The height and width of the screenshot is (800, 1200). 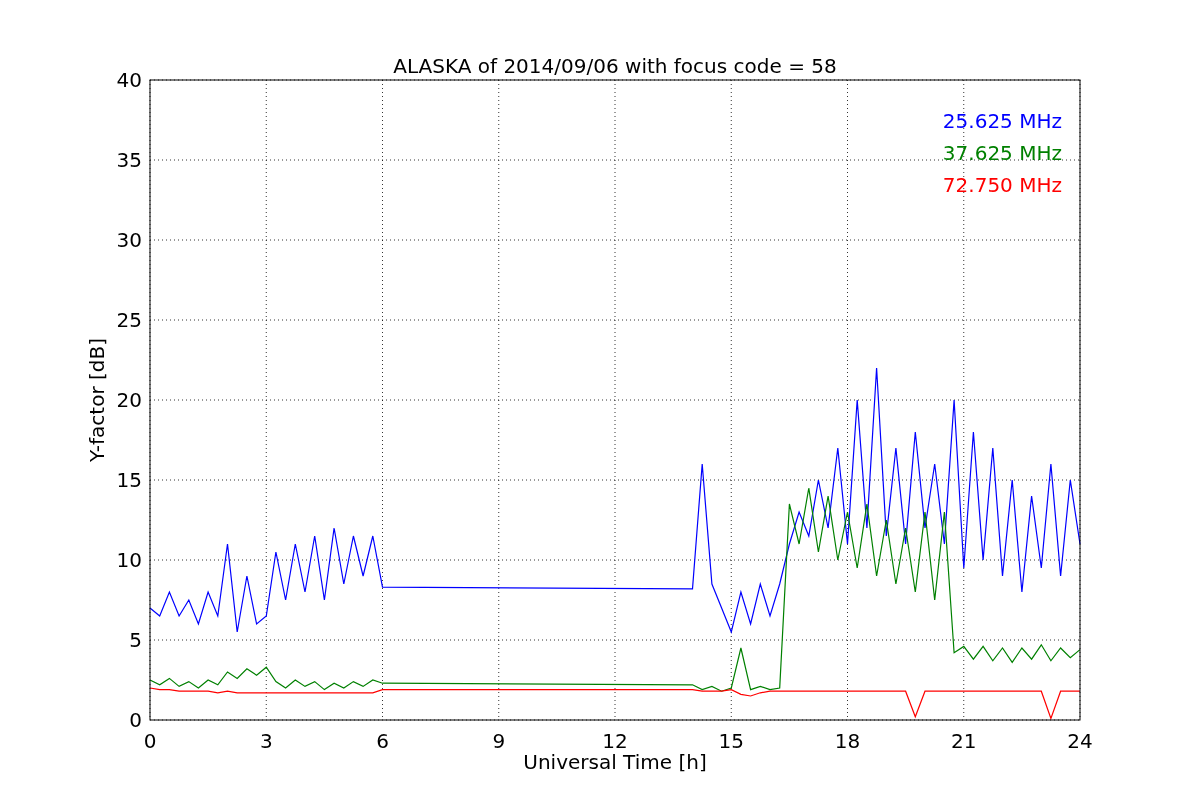 What do you see at coordinates (129, 560) in the screenshot?
I see `y-tick-label: 10` at bounding box center [129, 560].